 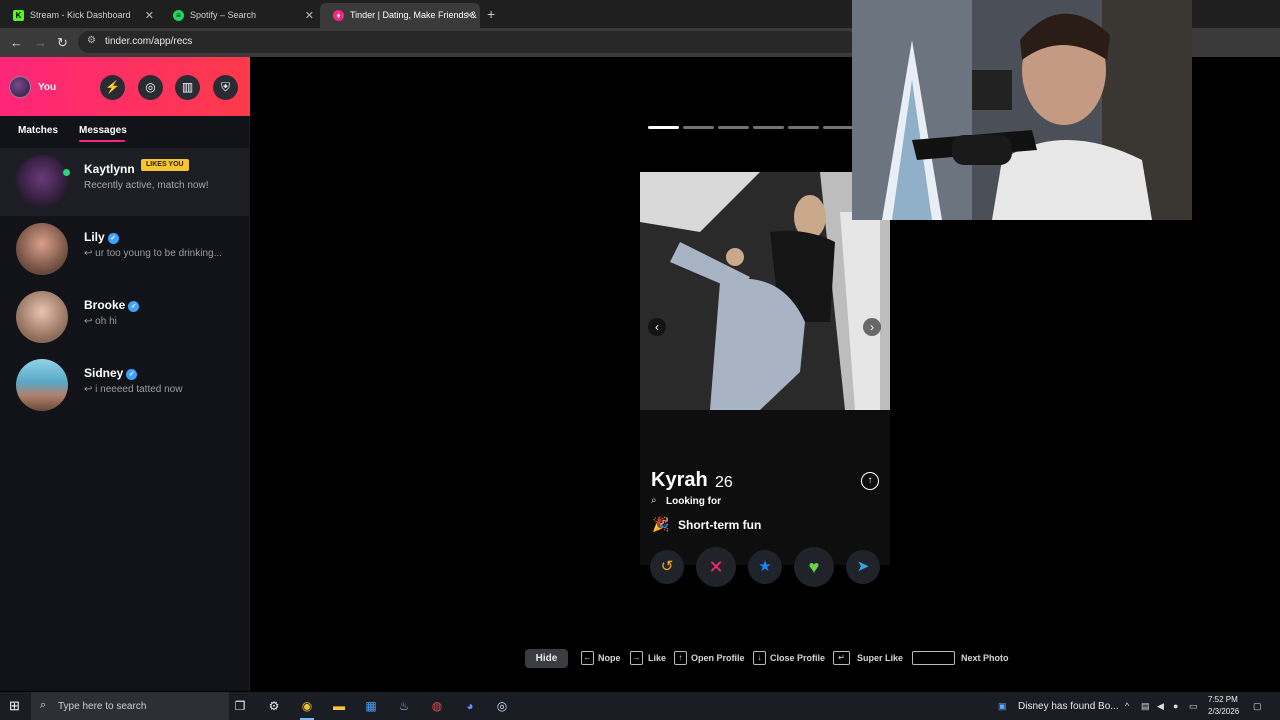 I want to click on webcam-illustration, so click(x=1022, y=110).